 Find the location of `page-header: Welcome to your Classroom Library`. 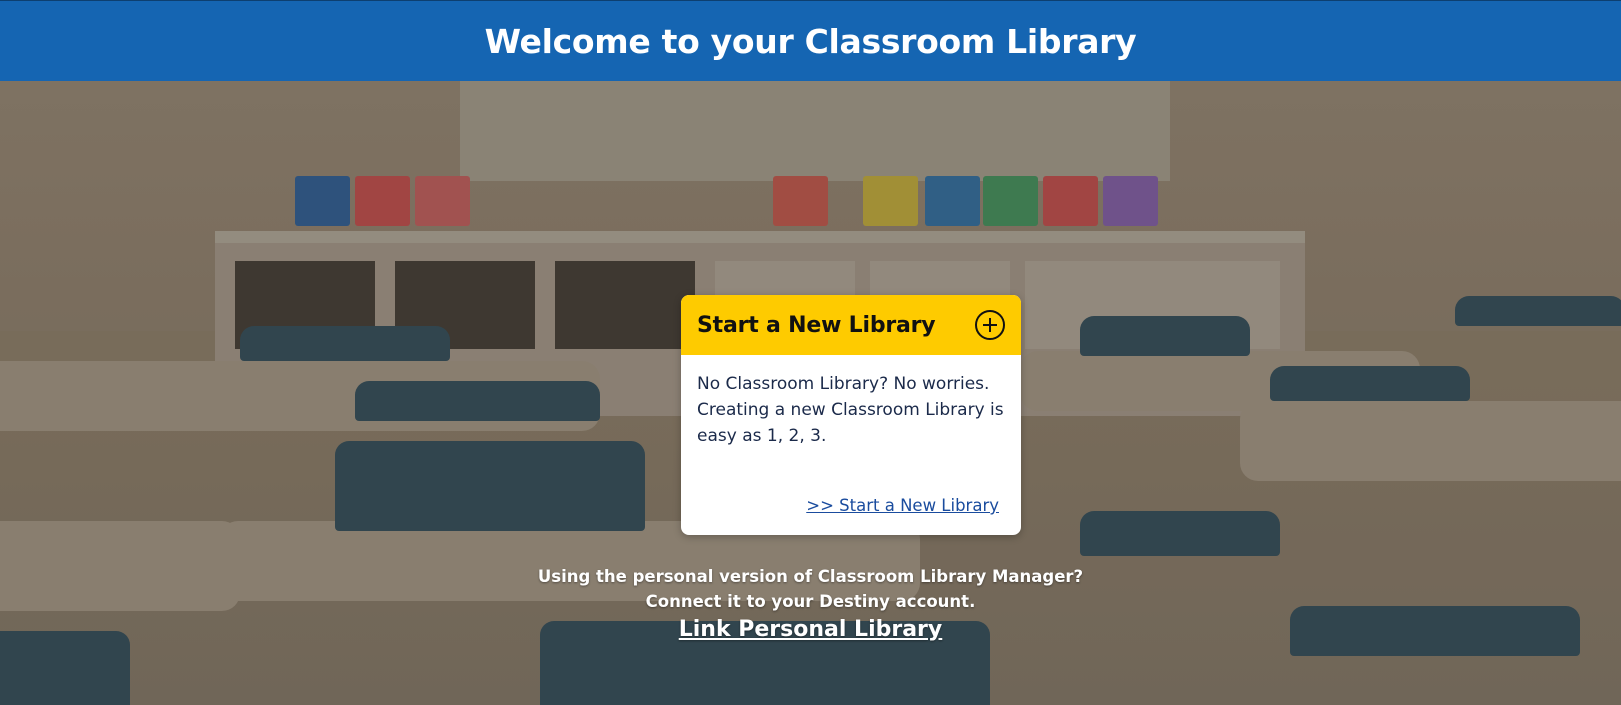

page-header: Welcome to your Classroom Library is located at coordinates (810, 40).